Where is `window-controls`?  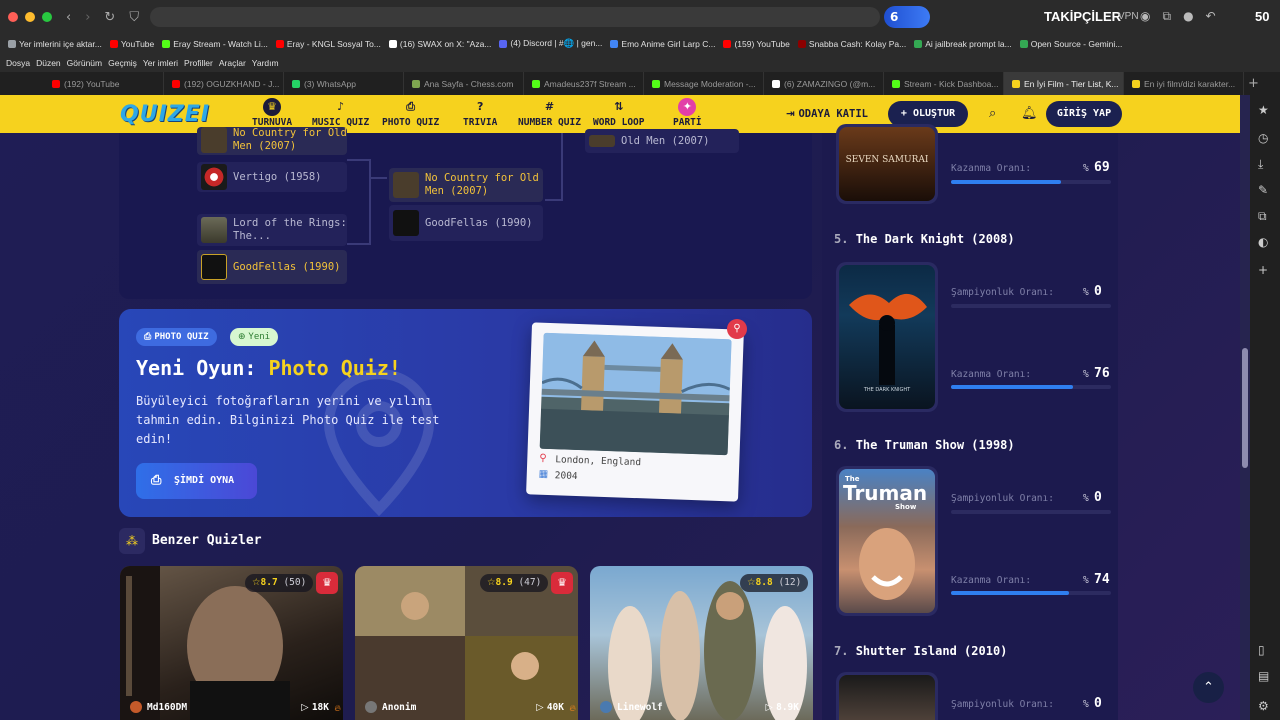 window-controls is located at coordinates (30, 17).